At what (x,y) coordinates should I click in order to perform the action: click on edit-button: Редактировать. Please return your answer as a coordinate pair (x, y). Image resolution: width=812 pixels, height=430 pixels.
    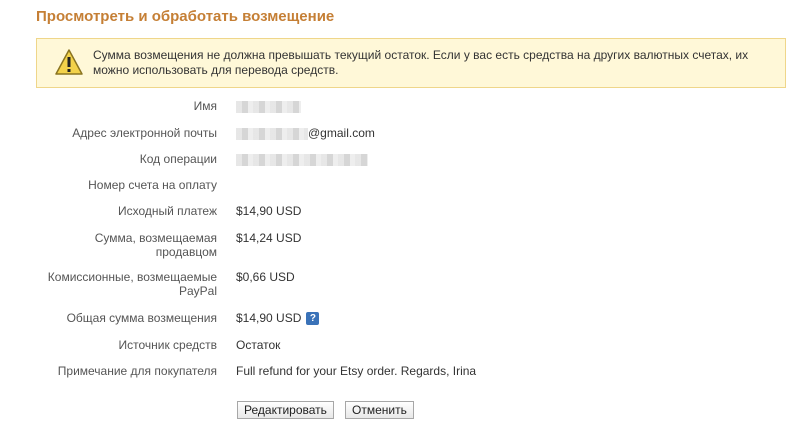
    Looking at the image, I should click on (285, 410).